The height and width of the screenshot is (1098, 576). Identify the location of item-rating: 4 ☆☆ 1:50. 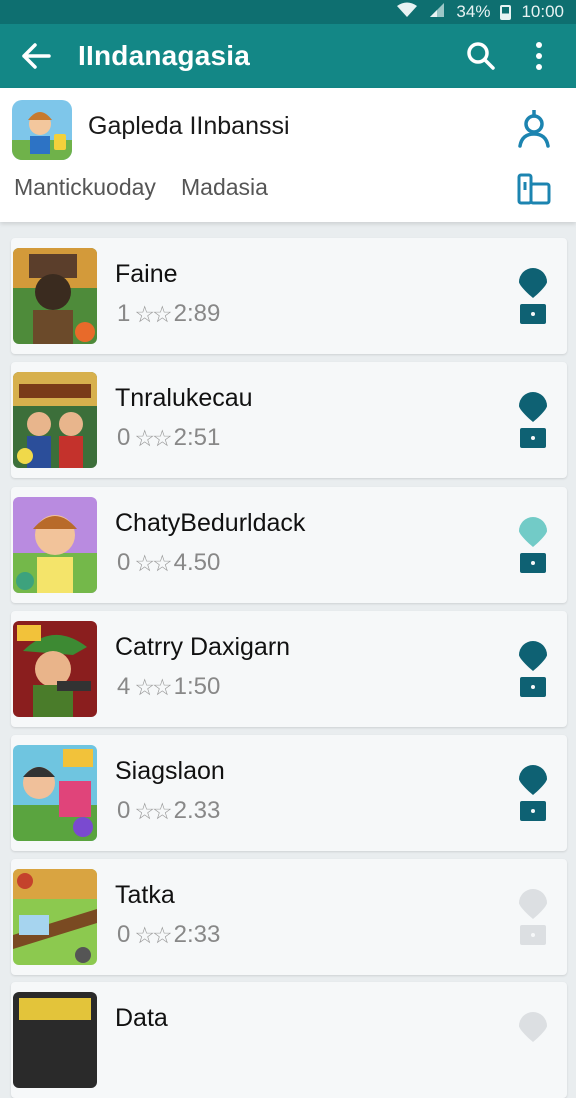
(168, 687).